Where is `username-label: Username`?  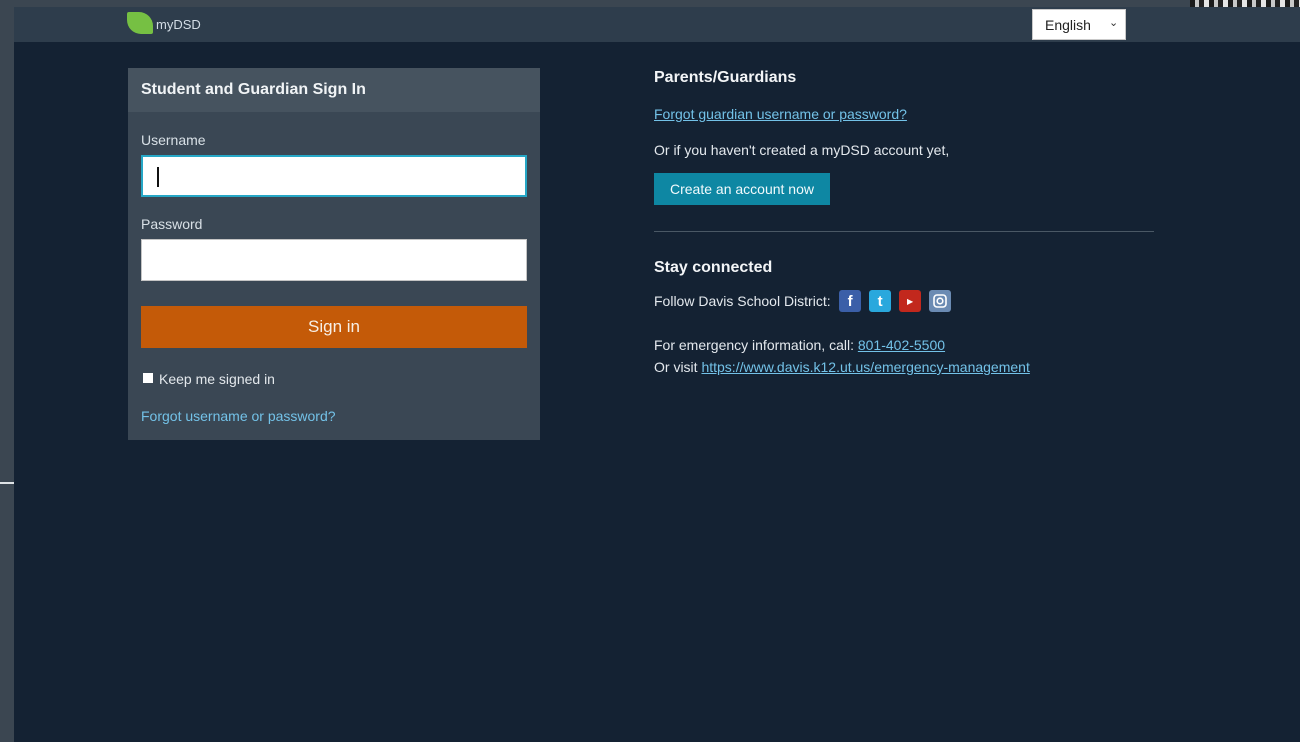
username-label: Username is located at coordinates (173, 140).